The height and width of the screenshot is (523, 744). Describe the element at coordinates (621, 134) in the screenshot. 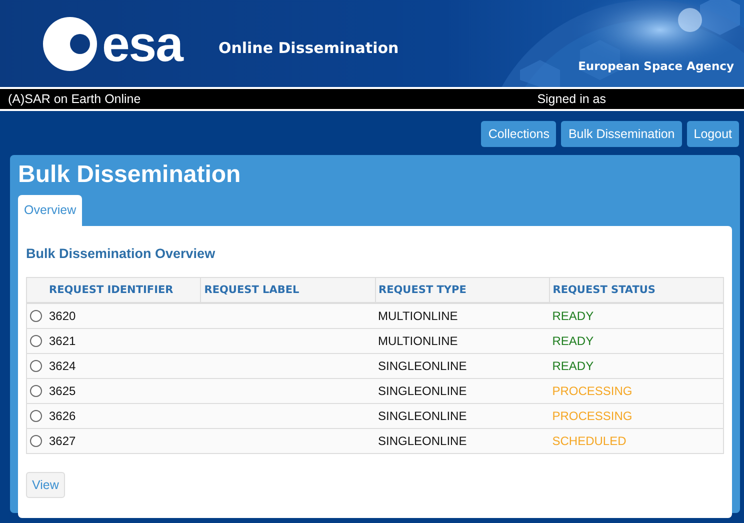

I see `nav-button: Bulk Dissemination` at that location.